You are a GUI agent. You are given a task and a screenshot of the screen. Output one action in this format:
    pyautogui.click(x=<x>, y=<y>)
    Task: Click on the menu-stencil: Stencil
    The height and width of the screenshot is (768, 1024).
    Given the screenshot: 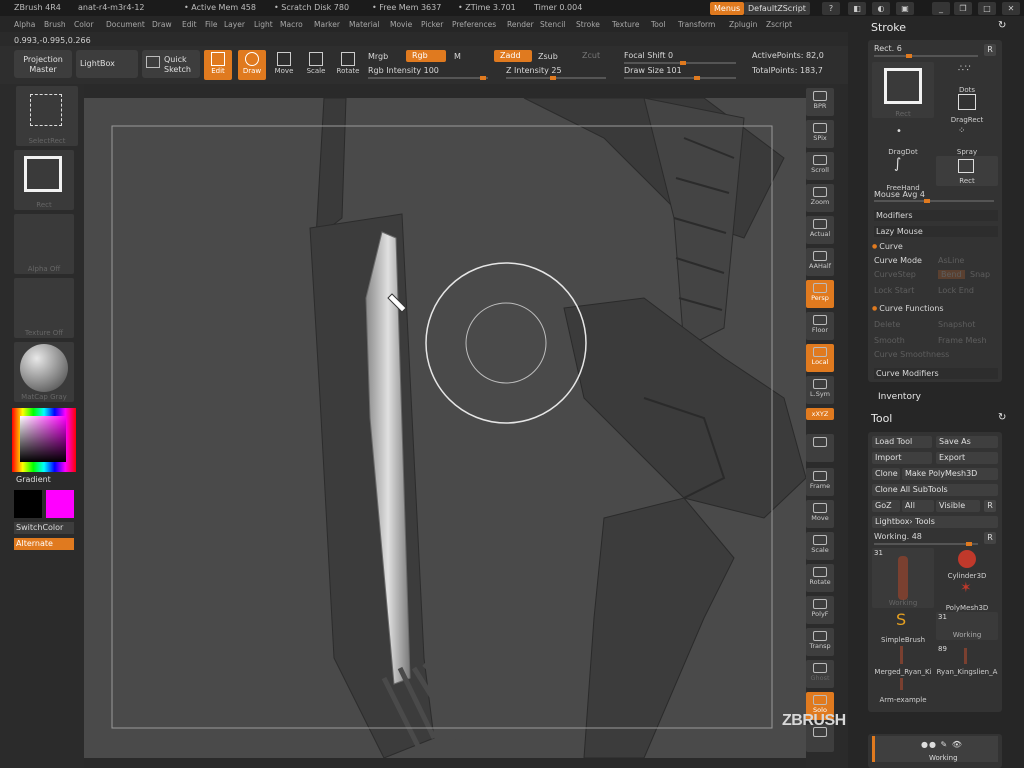 What is the action you would take?
    pyautogui.click(x=552, y=24)
    